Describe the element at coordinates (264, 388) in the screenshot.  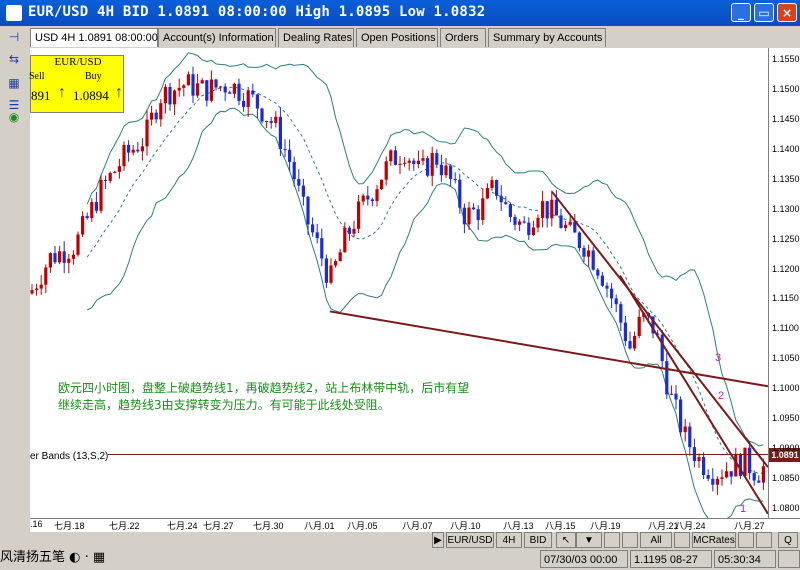
I see `annotation-line-1: 欧元四小时图，盘整上破趋势线1，再破趋势线2，站上布林带中轨，后市有望` at that location.